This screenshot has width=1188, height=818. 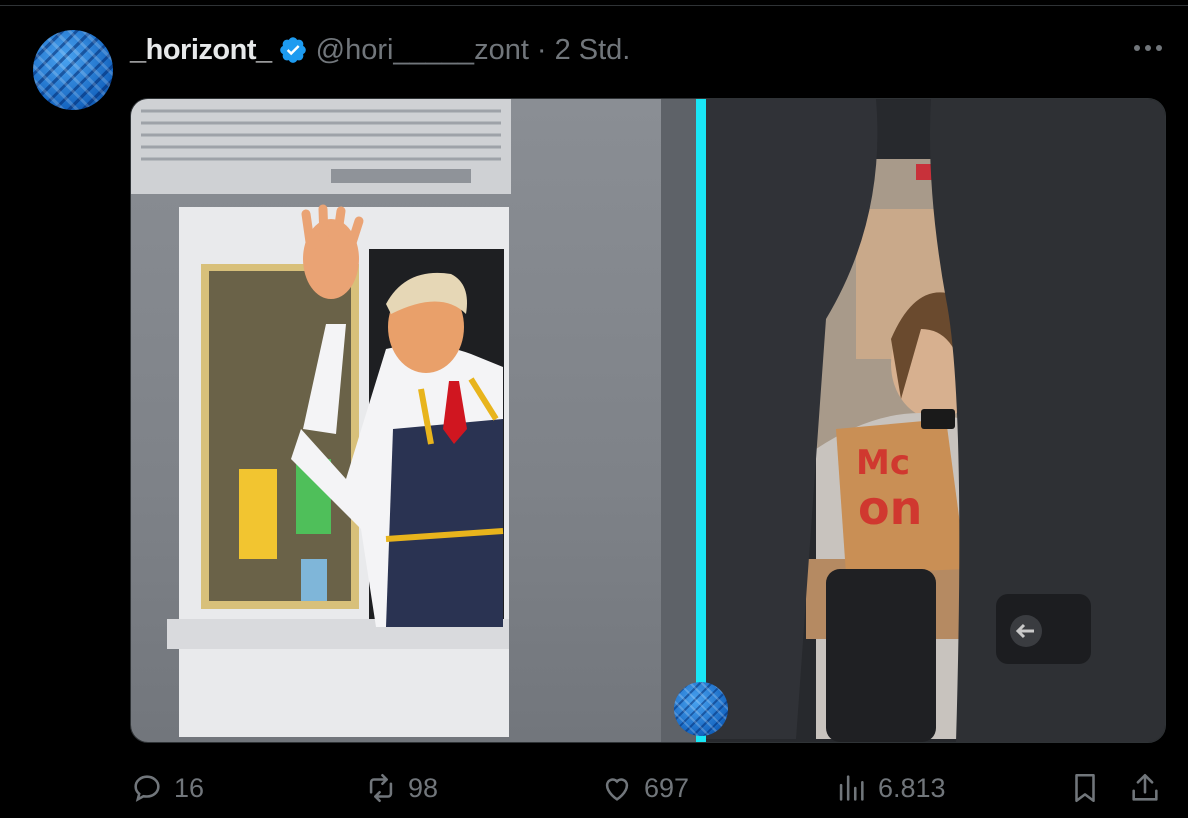 I want to click on verified-badge-icon, so click(x=293, y=50).